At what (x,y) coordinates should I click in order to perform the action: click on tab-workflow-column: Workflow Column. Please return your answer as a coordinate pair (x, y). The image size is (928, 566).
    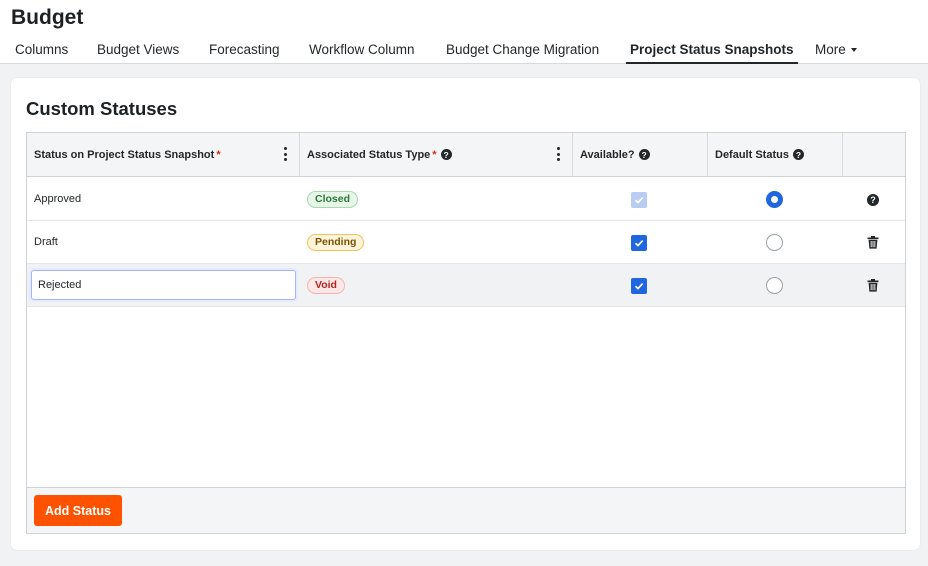
    Looking at the image, I should click on (362, 50).